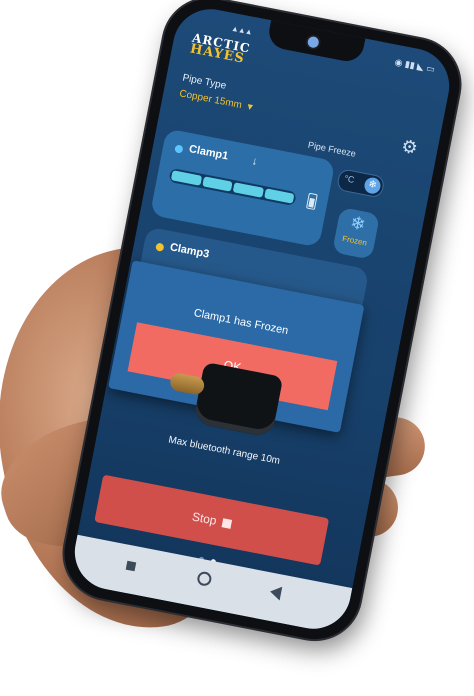  Describe the element at coordinates (372, 186) in the screenshot. I see `snowflake-icon: ❄` at that location.